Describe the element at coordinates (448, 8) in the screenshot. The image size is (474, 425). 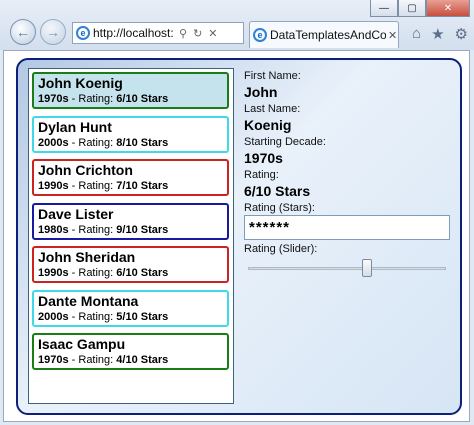
I see `close-window-button: ✕` at that location.